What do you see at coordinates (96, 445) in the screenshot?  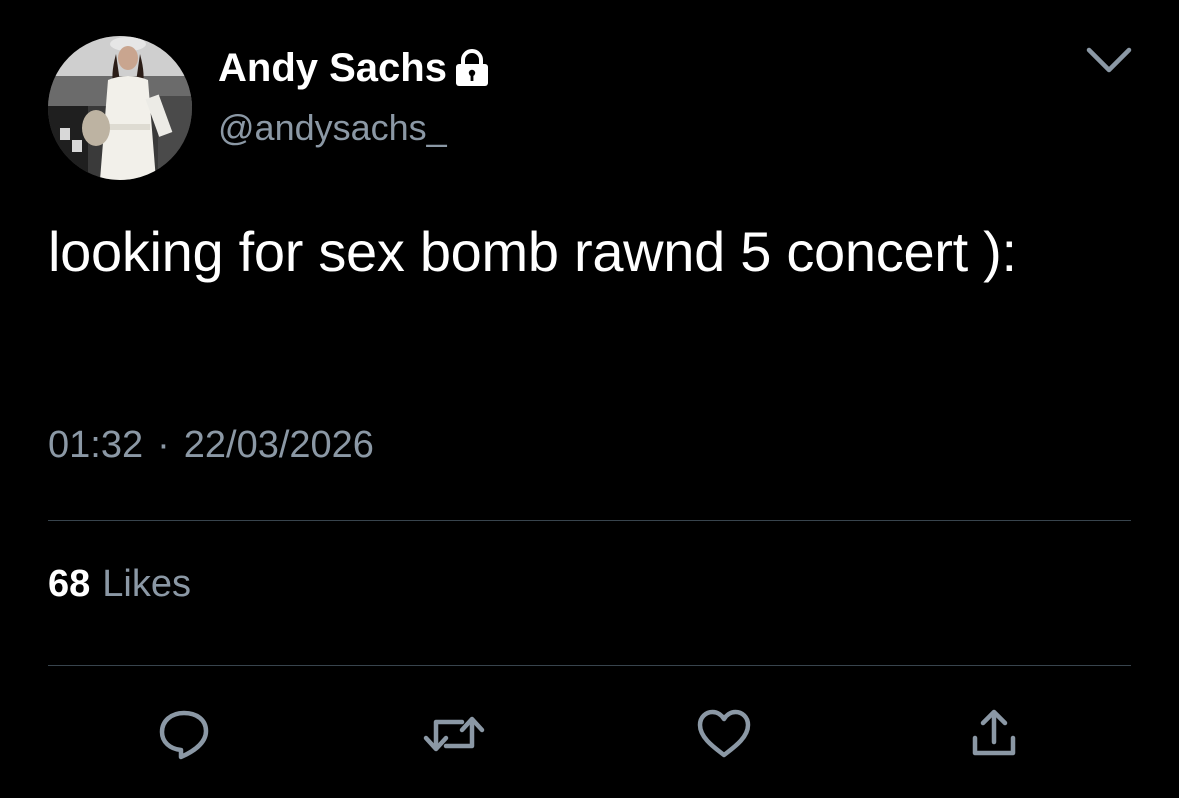 I see `tweet-time: 01:32` at bounding box center [96, 445].